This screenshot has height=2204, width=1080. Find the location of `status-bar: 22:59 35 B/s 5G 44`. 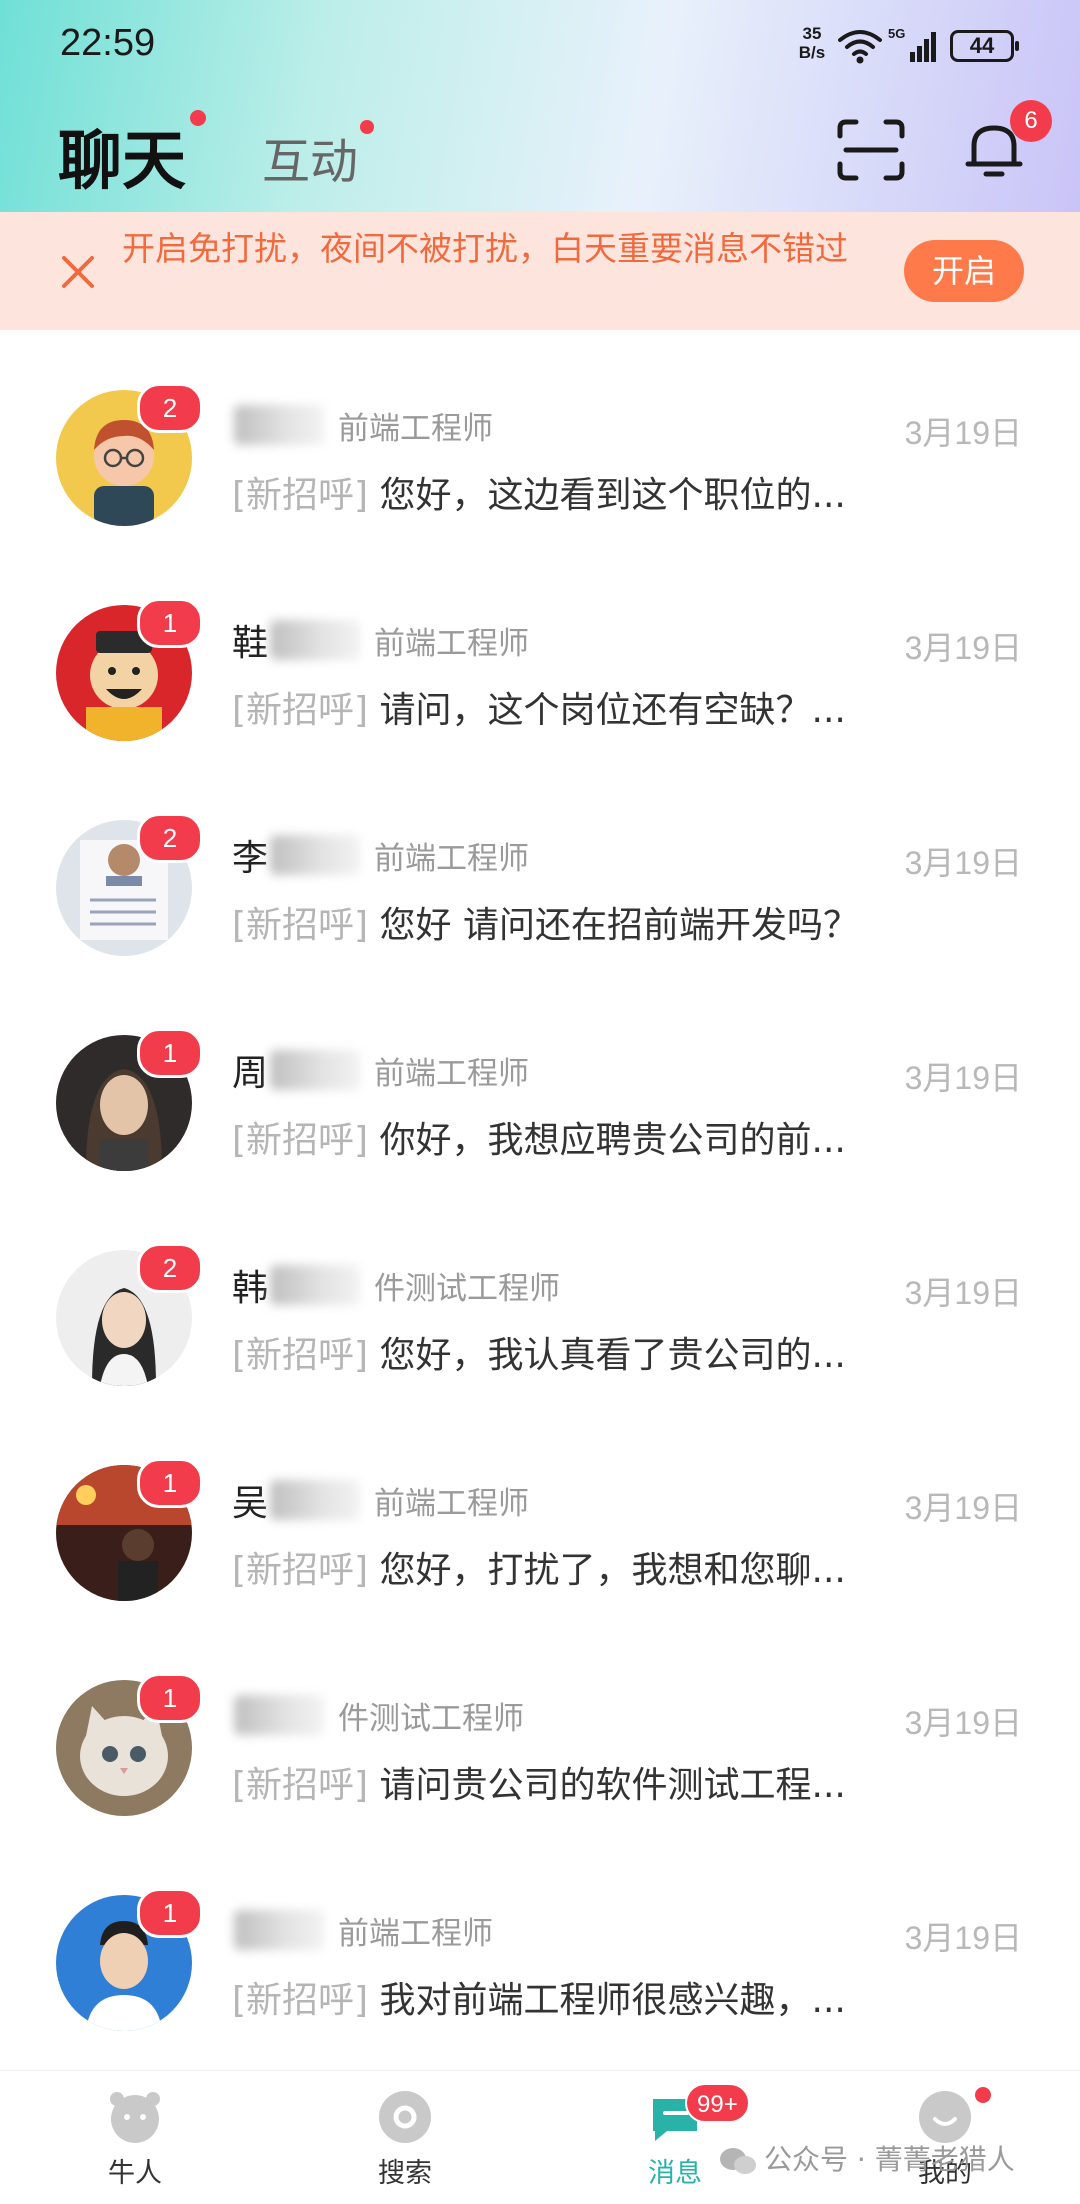

status-bar: 22:59 35 B/s 5G 44 is located at coordinates (540, 45).